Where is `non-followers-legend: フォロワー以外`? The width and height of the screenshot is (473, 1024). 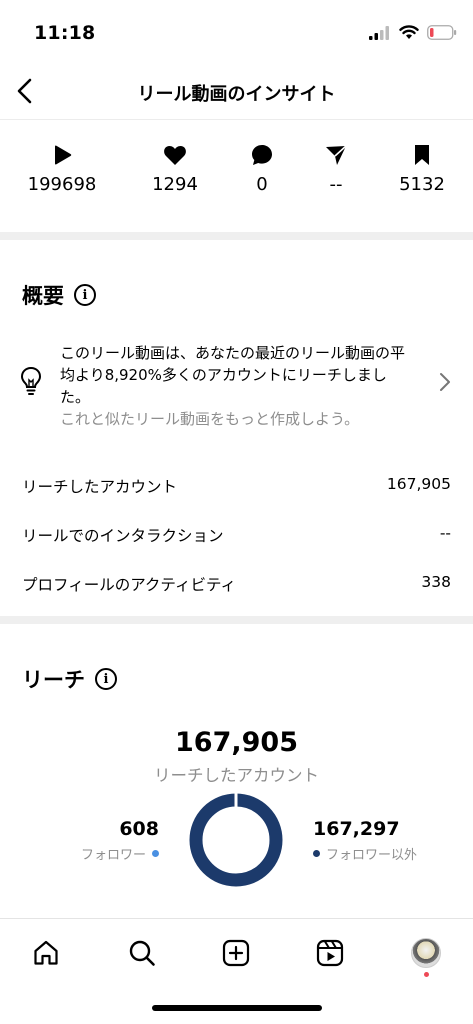
non-followers-legend: フォロワー以外 is located at coordinates (365, 853).